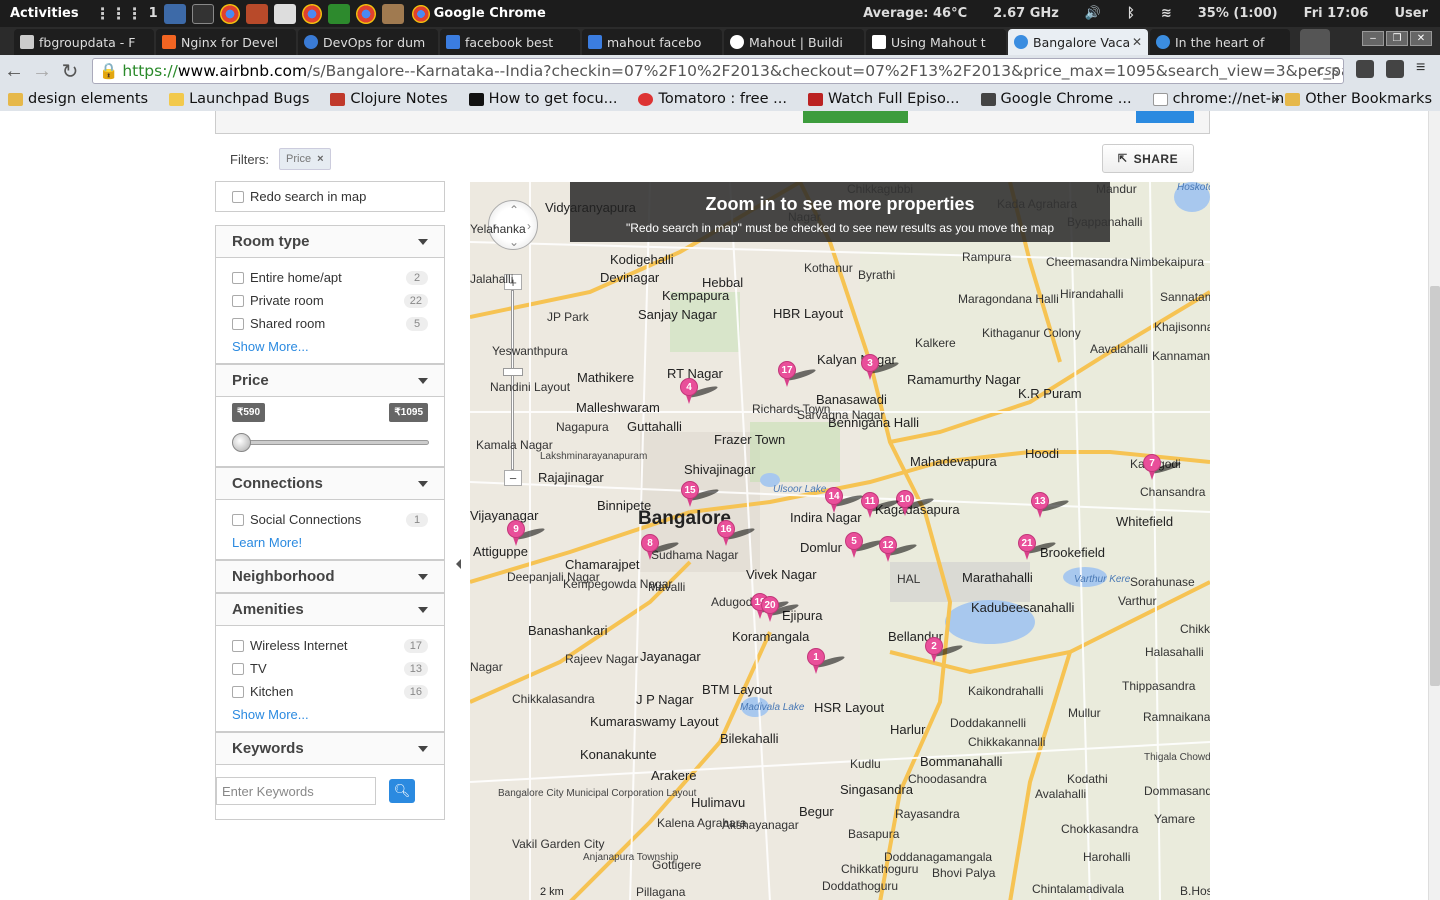 The height and width of the screenshot is (900, 1440). What do you see at coordinates (338, 13) in the screenshot?
I see `vim-icon` at bounding box center [338, 13].